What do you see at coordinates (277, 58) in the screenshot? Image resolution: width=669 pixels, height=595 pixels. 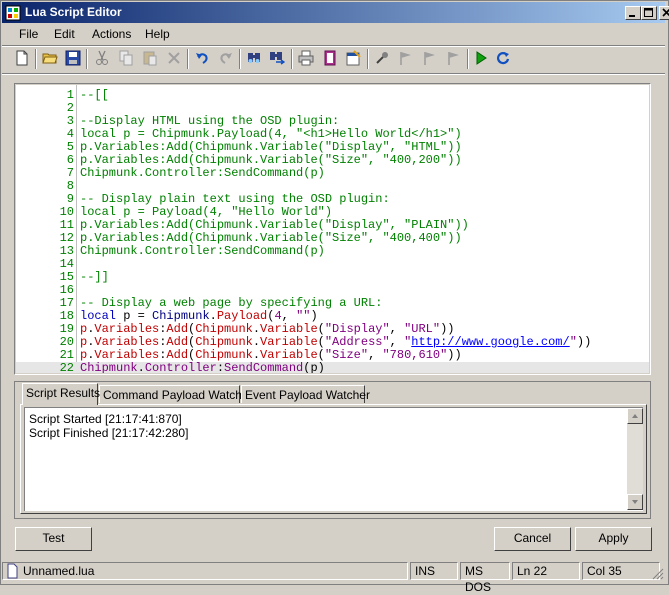 I see `find-replace-icon` at bounding box center [277, 58].